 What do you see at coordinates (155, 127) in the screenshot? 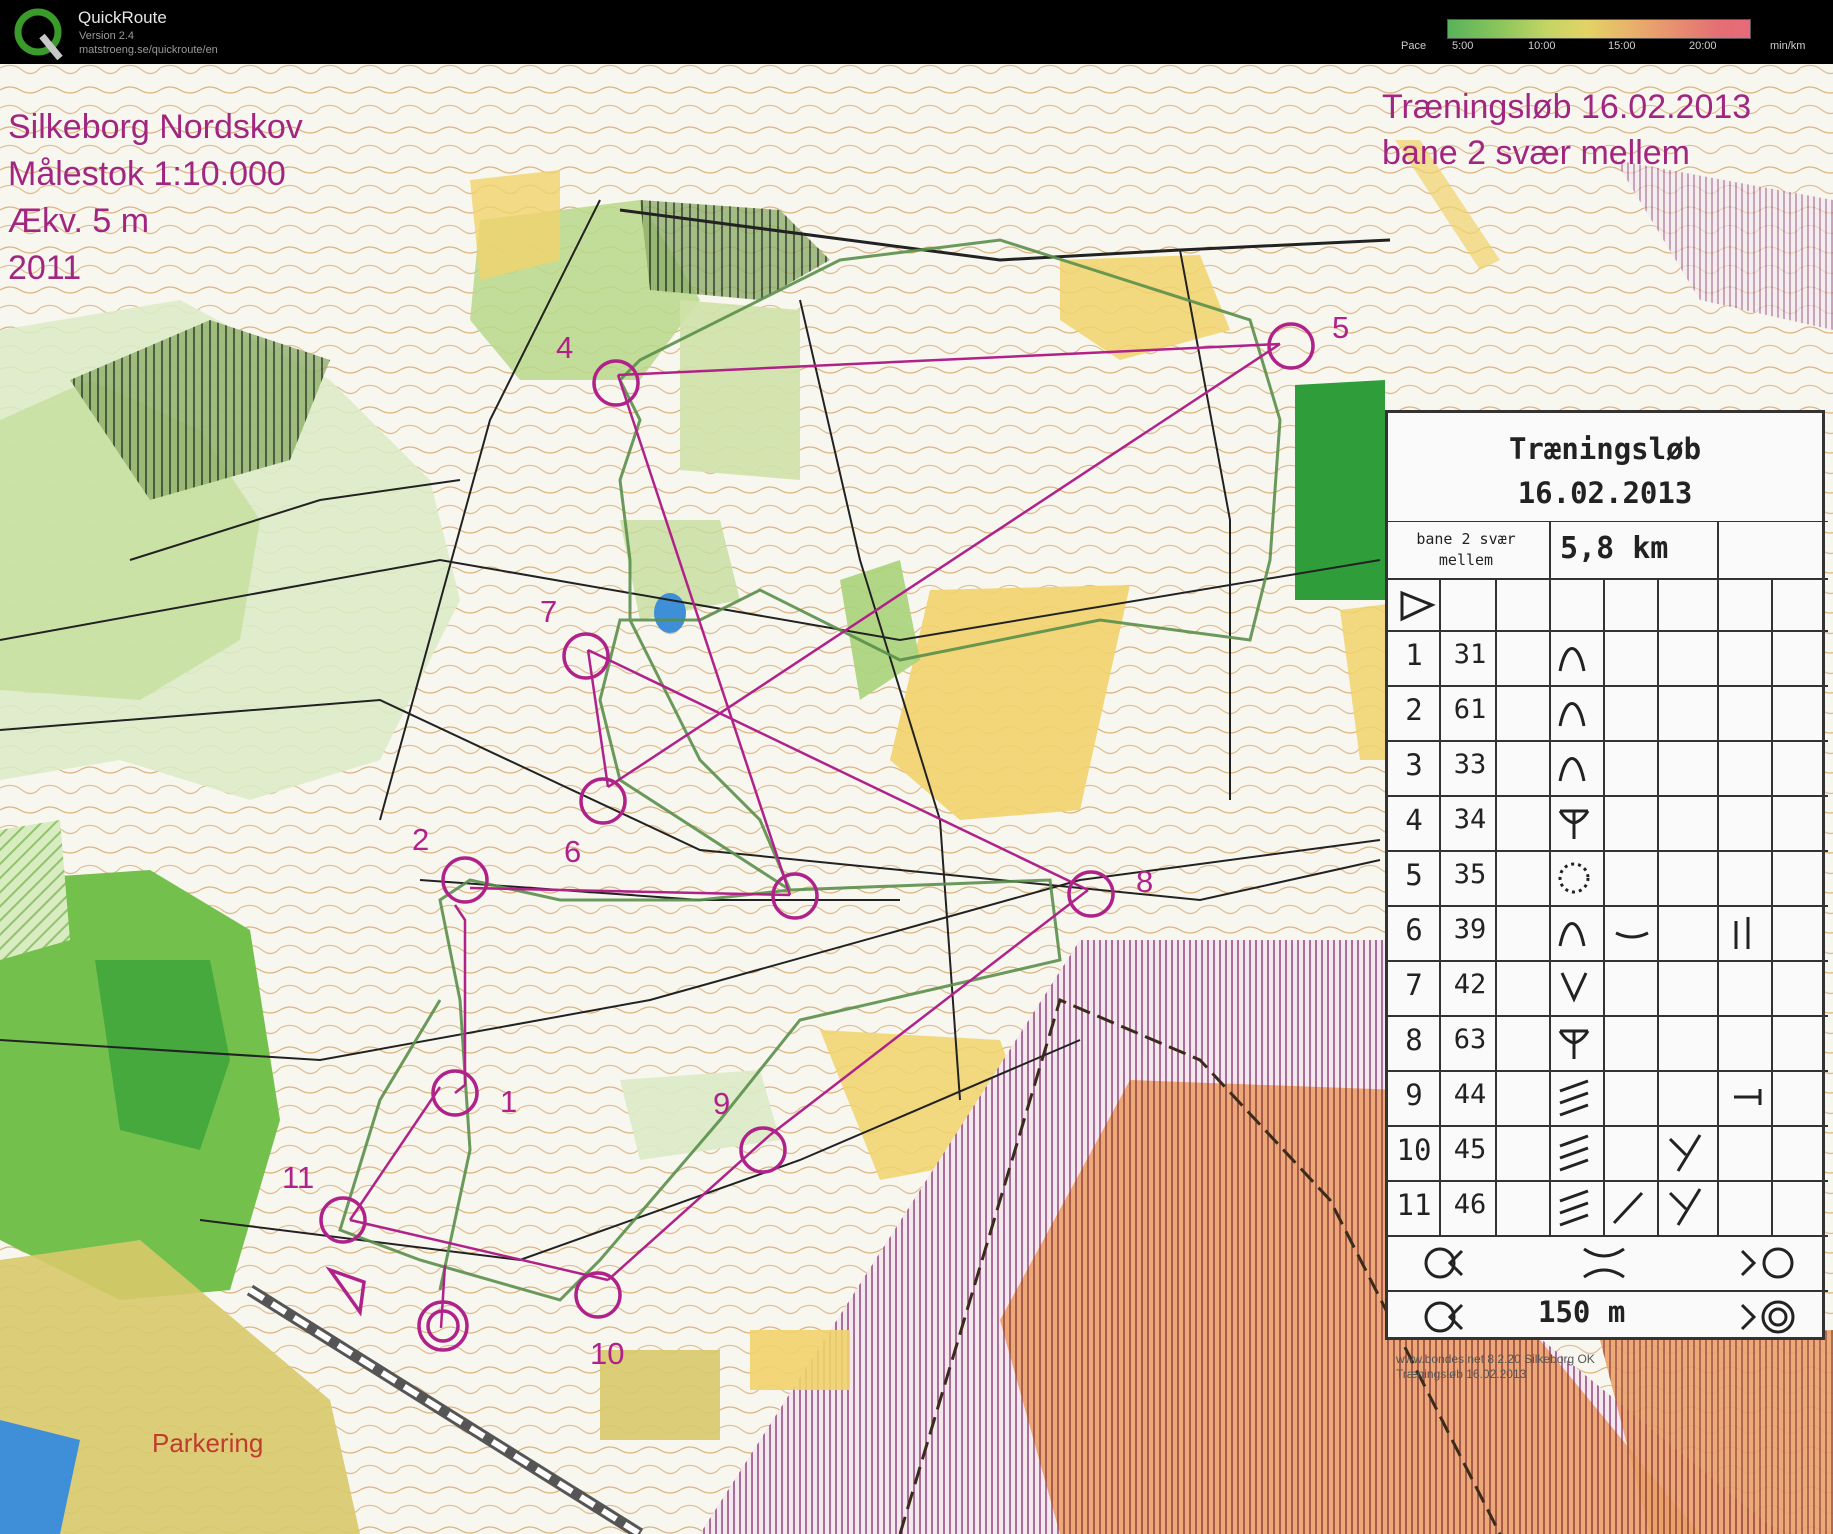
I see `map-title-line: Silkeborg Nordskov` at bounding box center [155, 127].